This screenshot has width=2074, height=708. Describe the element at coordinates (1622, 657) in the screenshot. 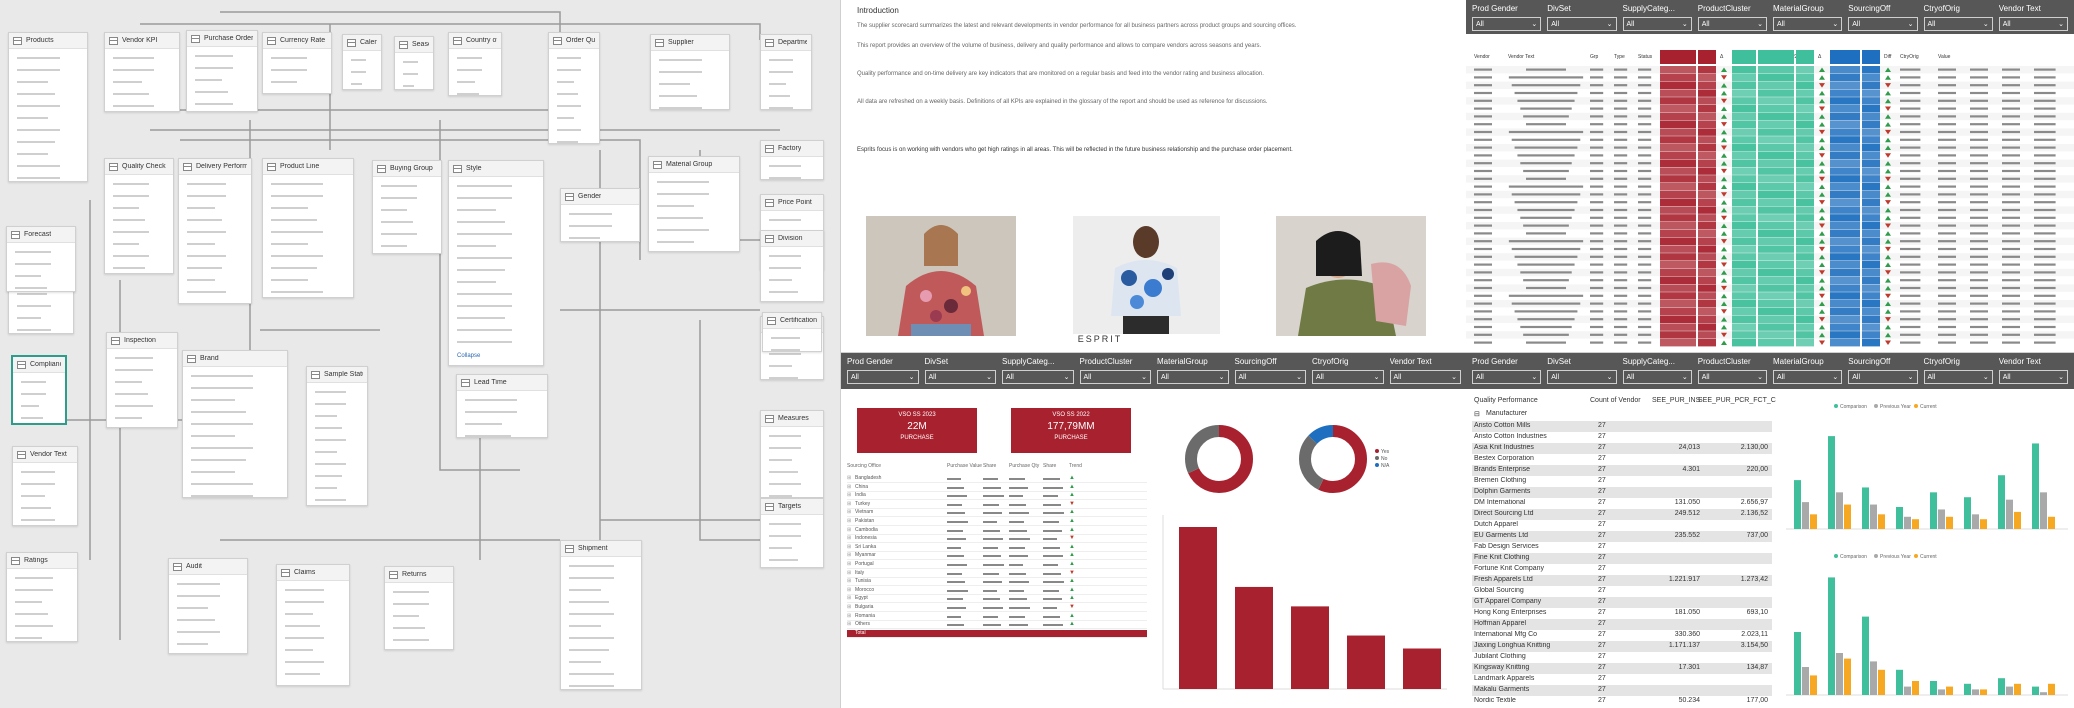

I see `table-row: Jubilant Clothing 27` at that location.